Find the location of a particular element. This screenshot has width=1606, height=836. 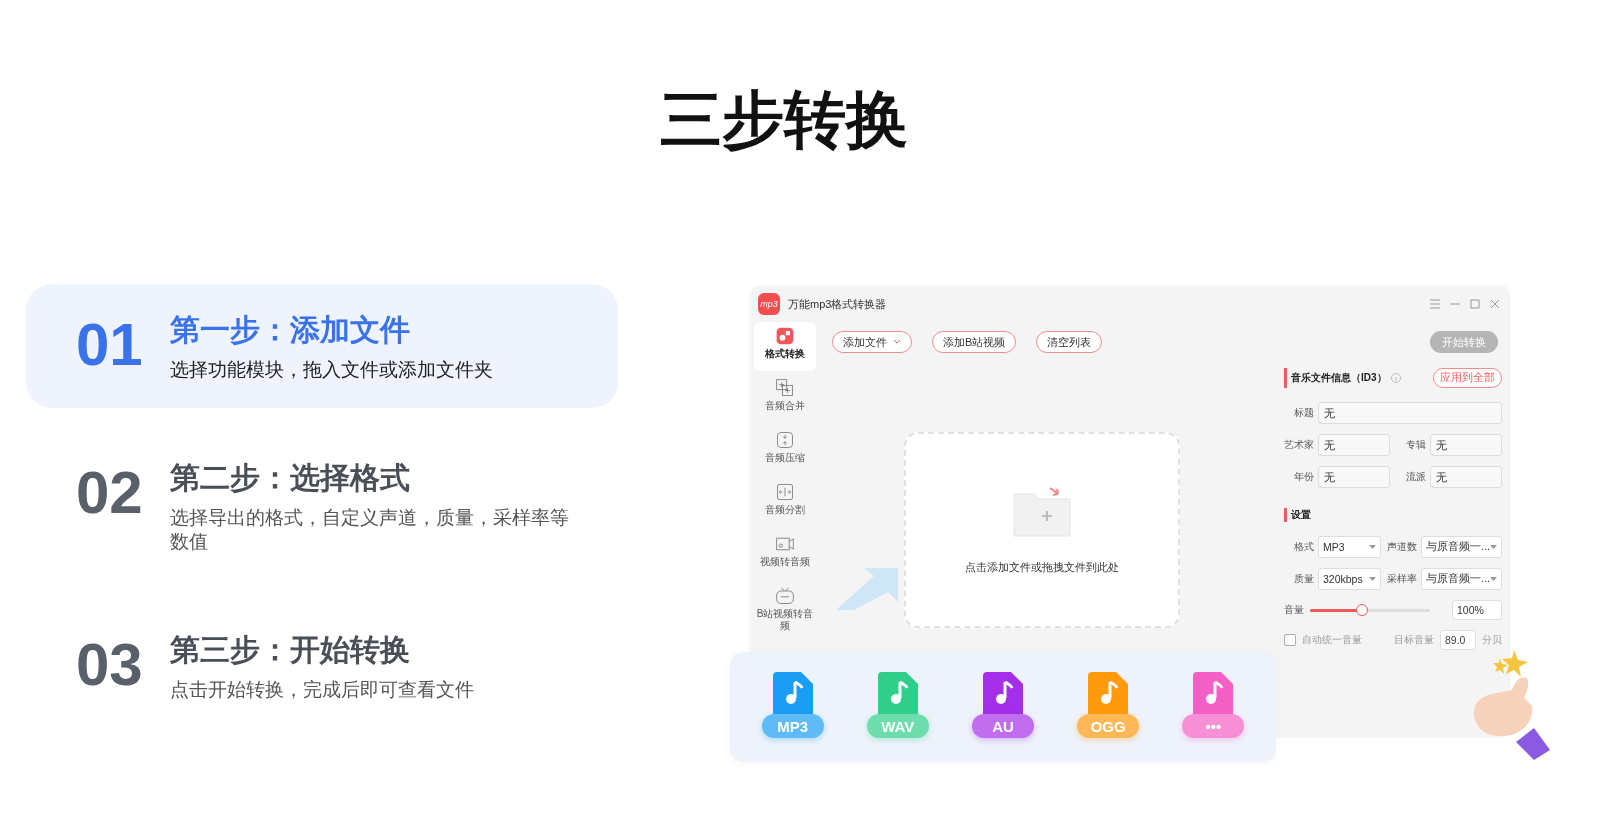

field-label: 声道数 is located at coordinates (1402, 547).